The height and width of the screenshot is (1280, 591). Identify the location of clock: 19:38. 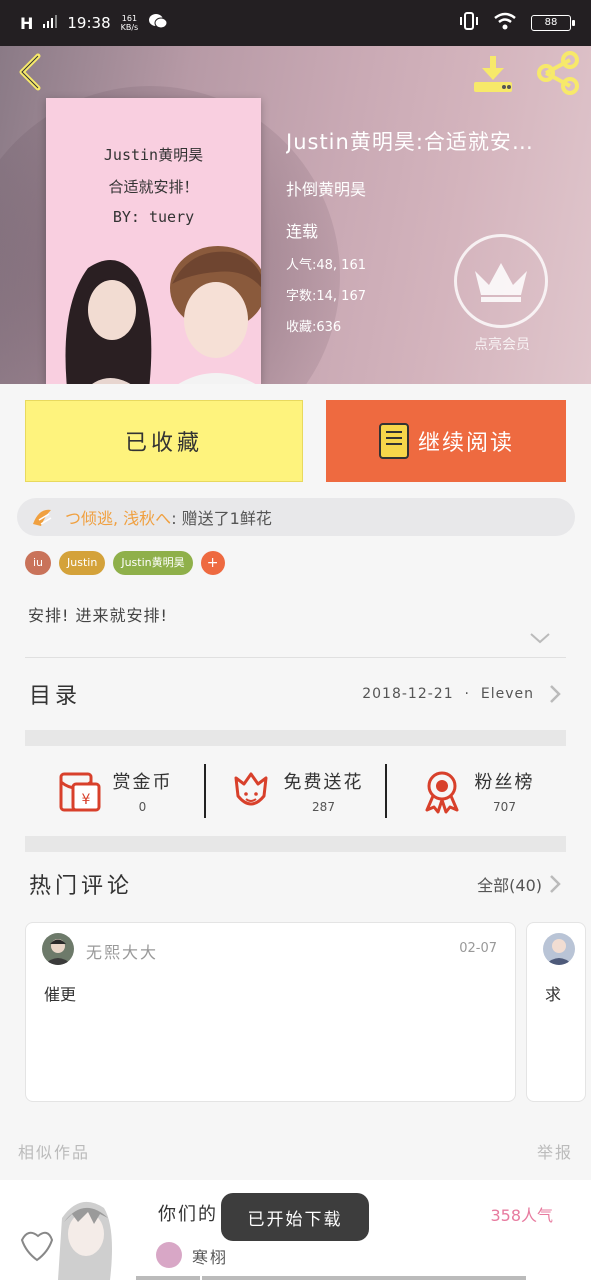
(89, 23).